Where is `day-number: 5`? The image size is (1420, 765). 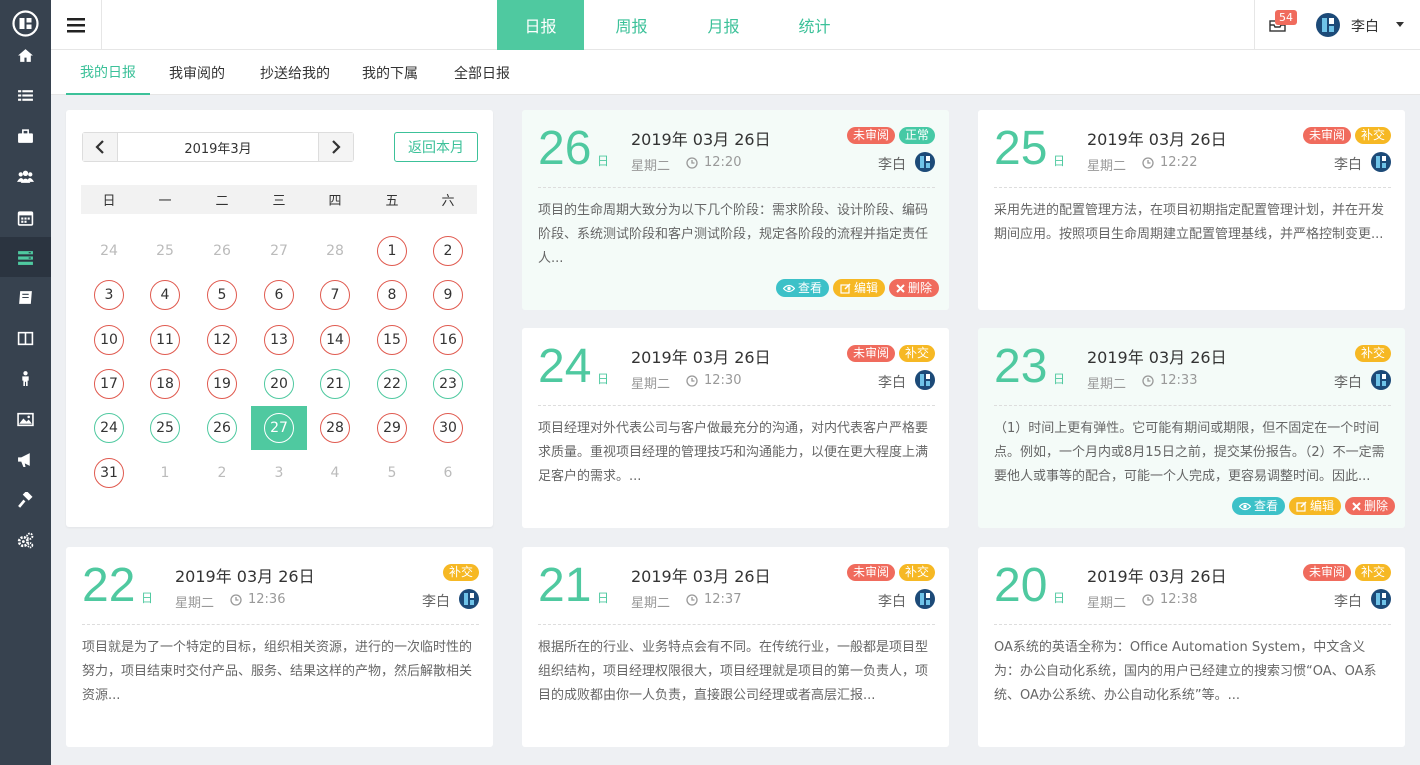
day-number: 5 is located at coordinates (222, 295).